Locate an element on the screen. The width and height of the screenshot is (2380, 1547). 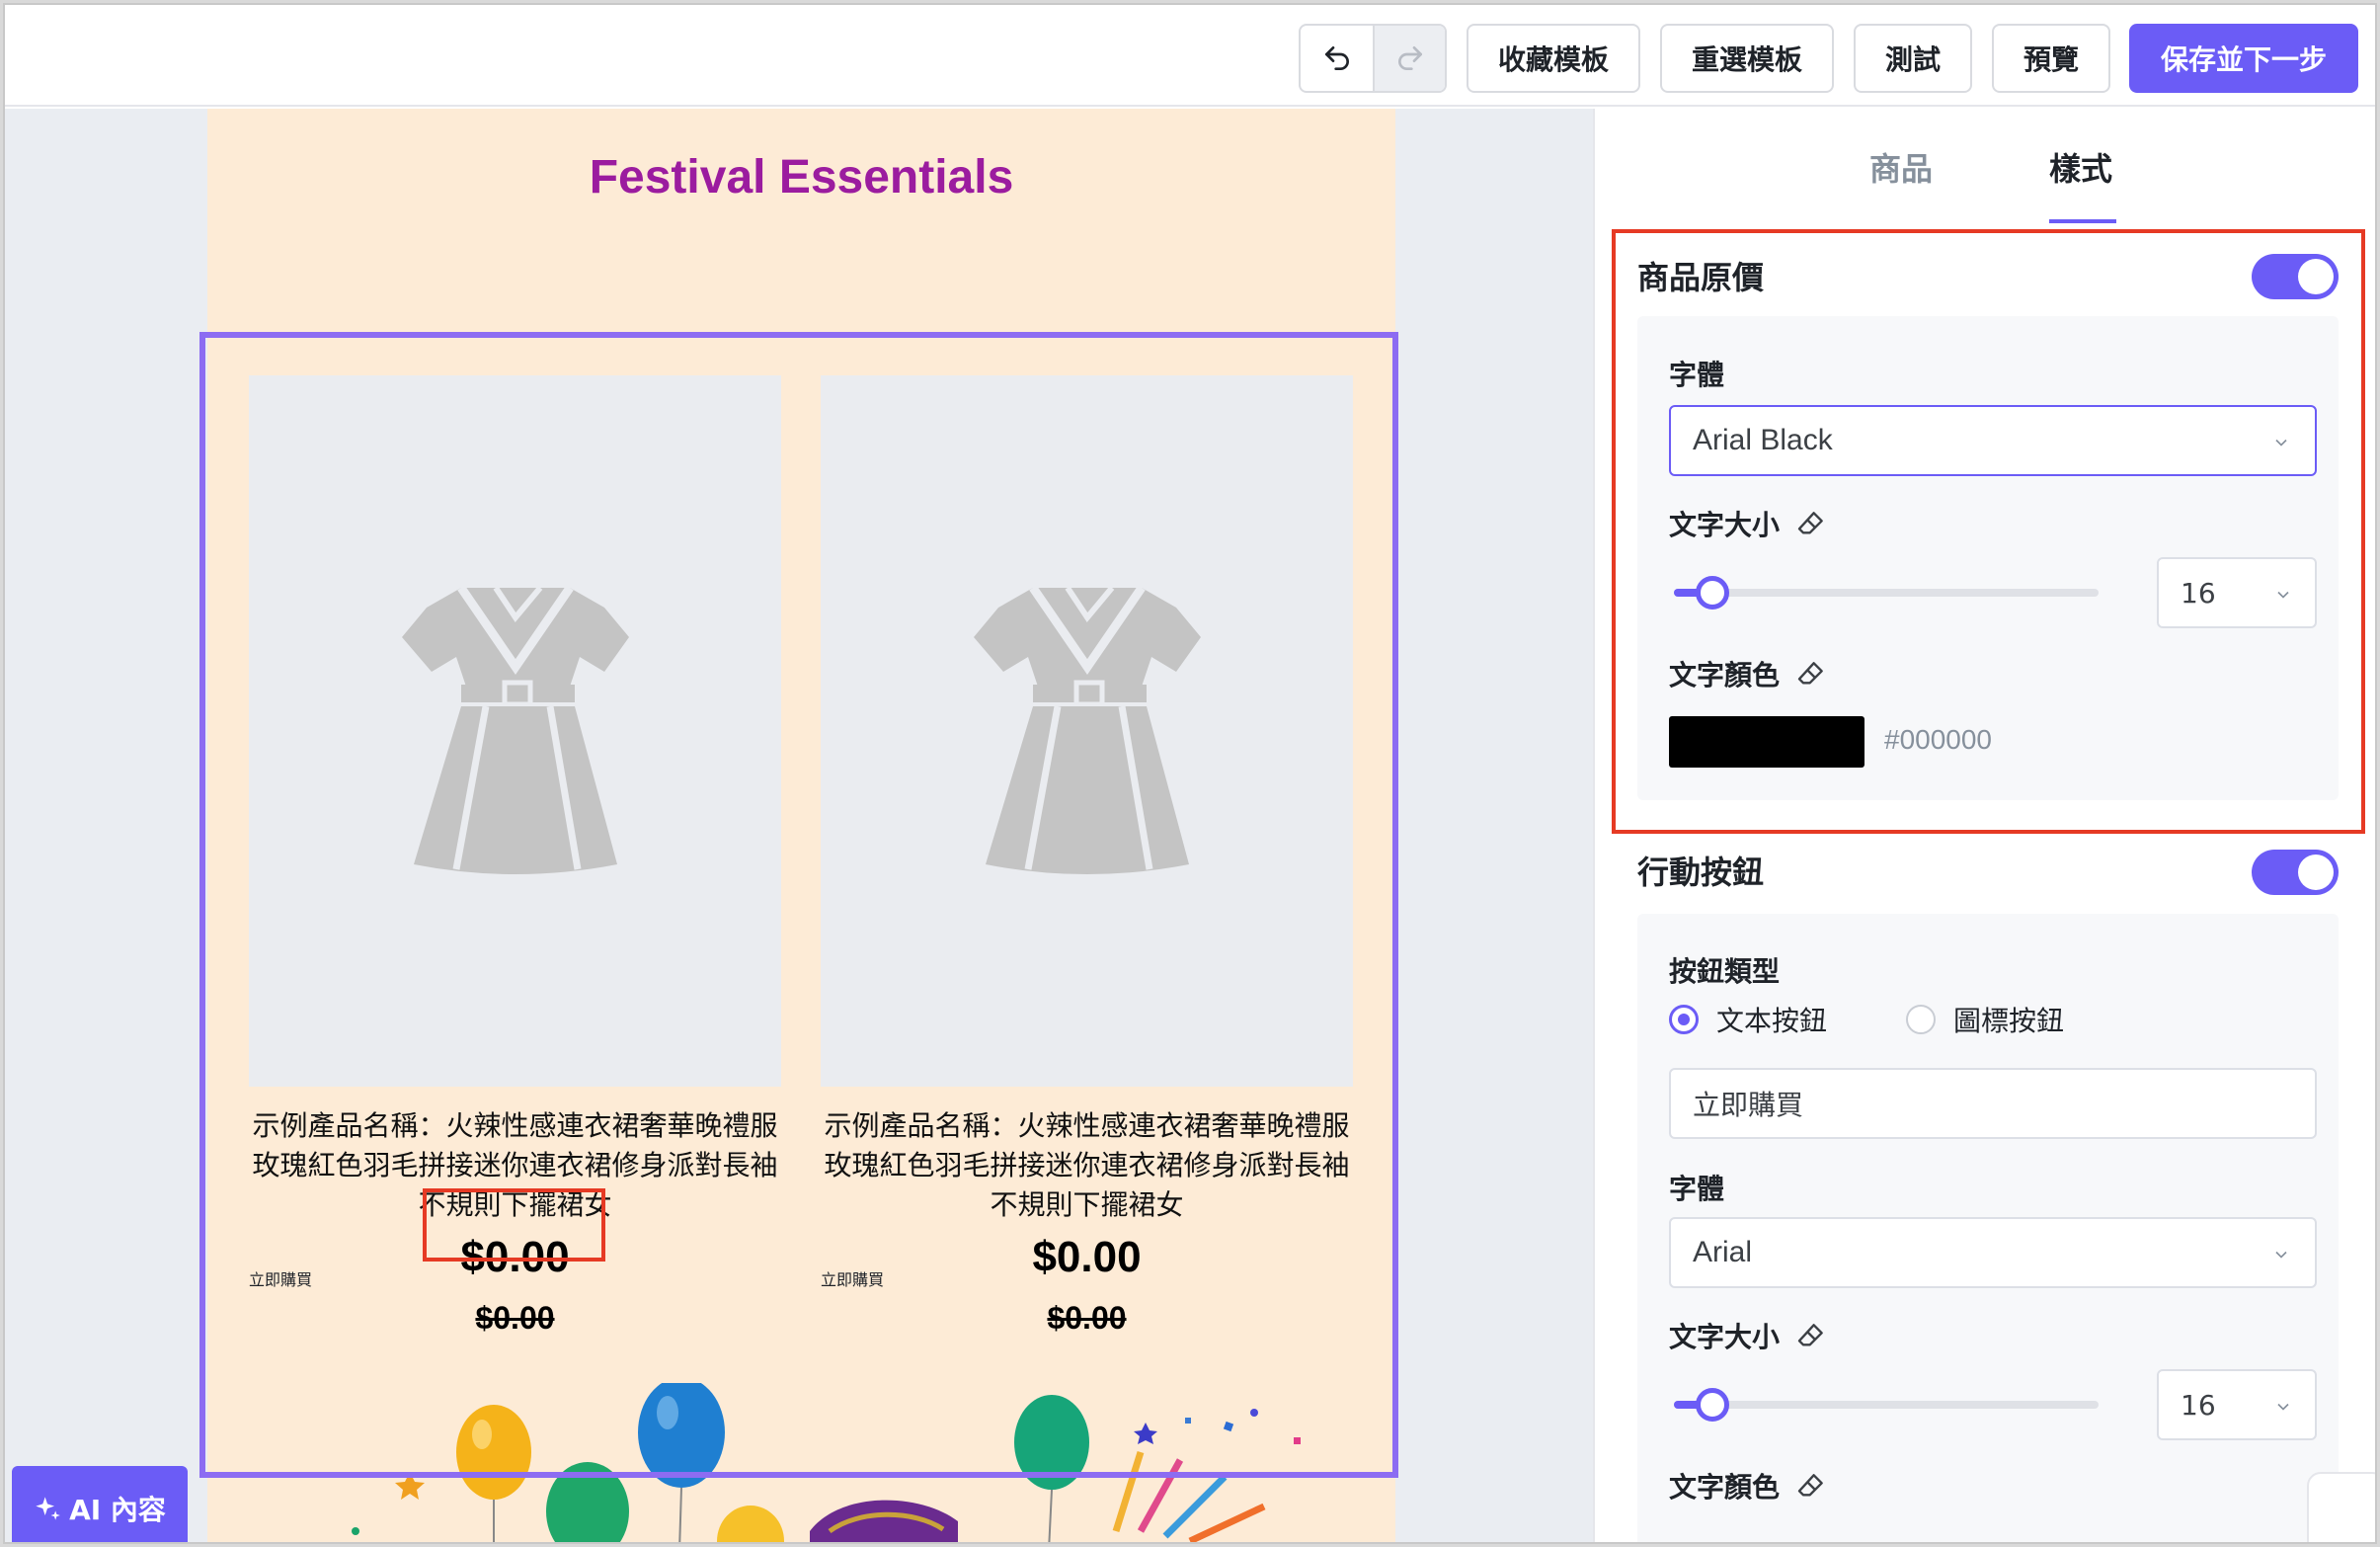
active-tab-indicator is located at coordinates (2082, 221).